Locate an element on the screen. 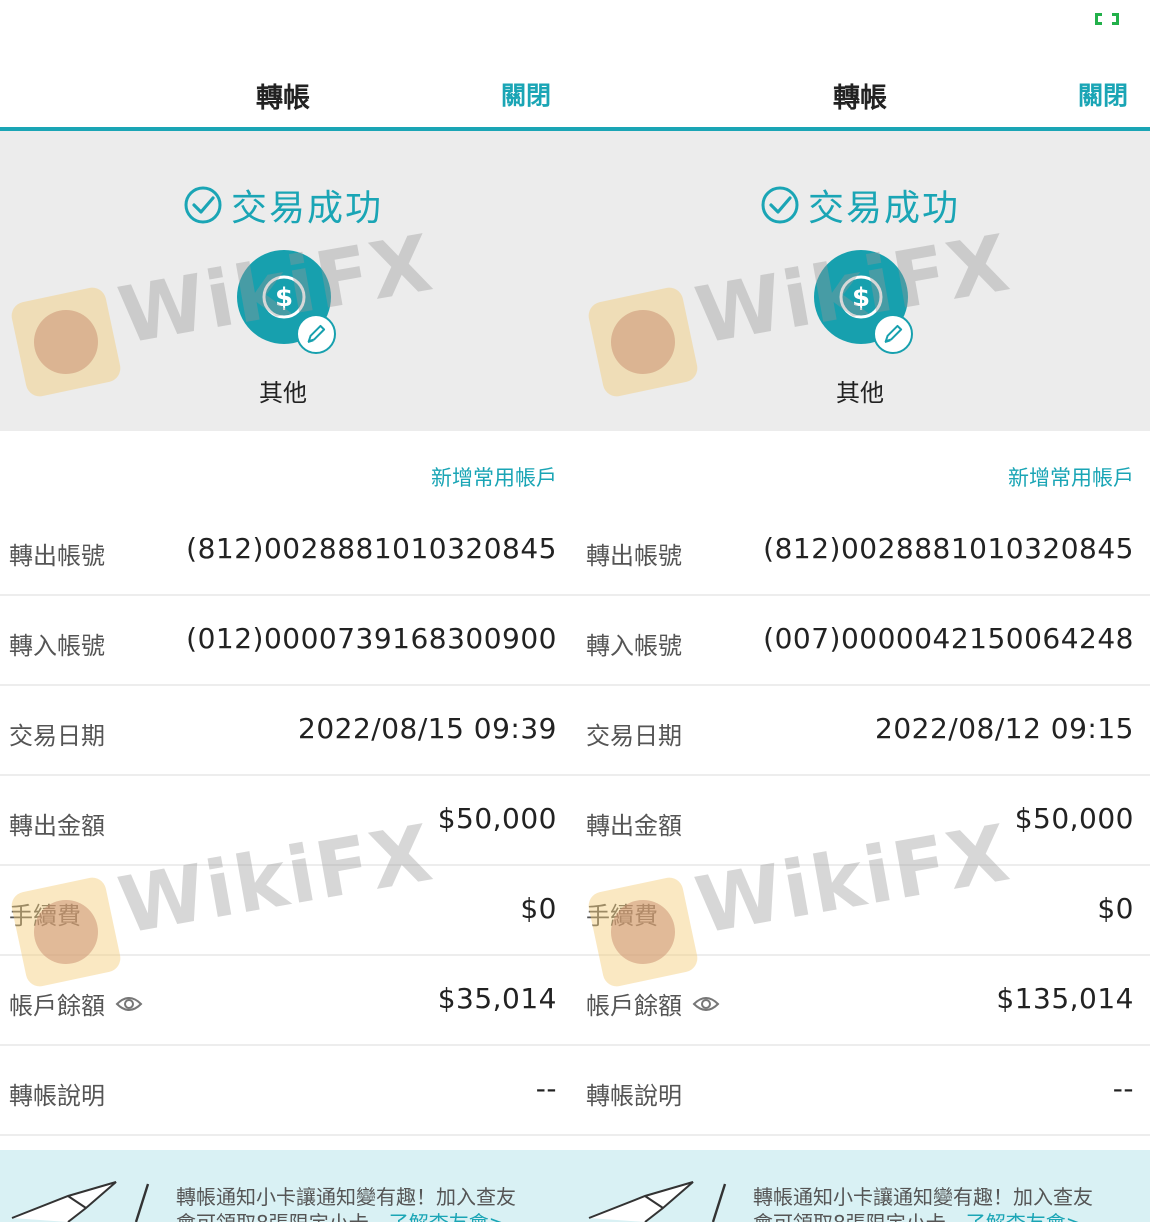 The image size is (1150, 1222). detail-row-to-account: 轉入帳號 (012)0000739168300900 is located at coordinates (288, 641).